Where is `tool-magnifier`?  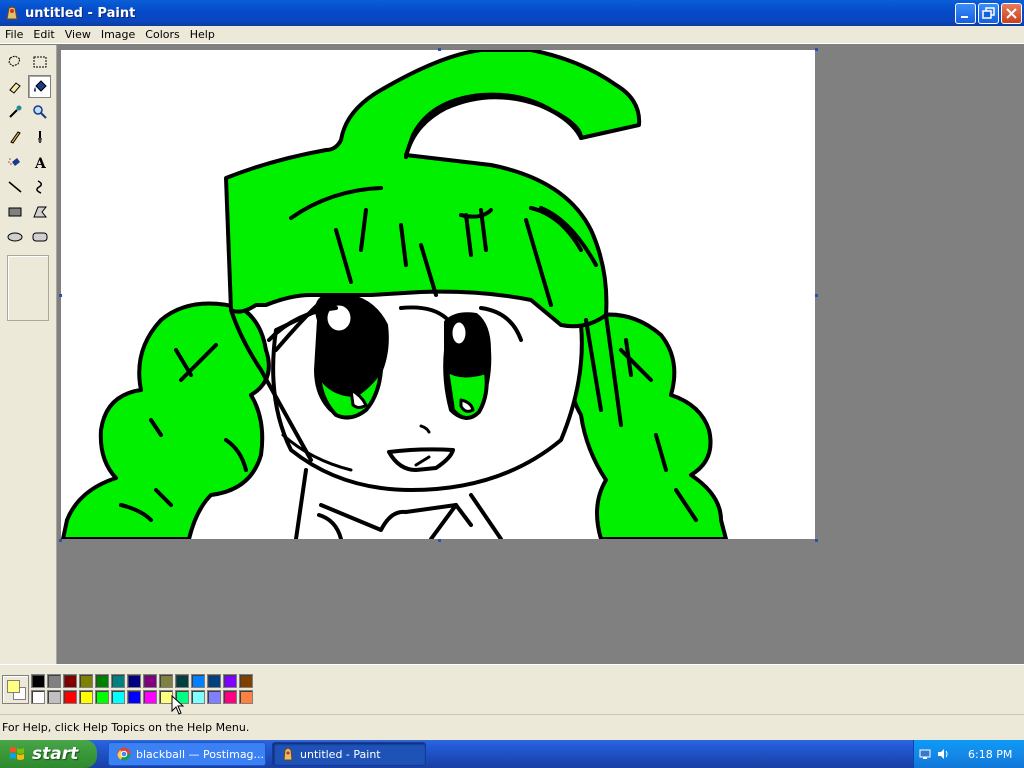
tool-magnifier is located at coordinates (39, 111).